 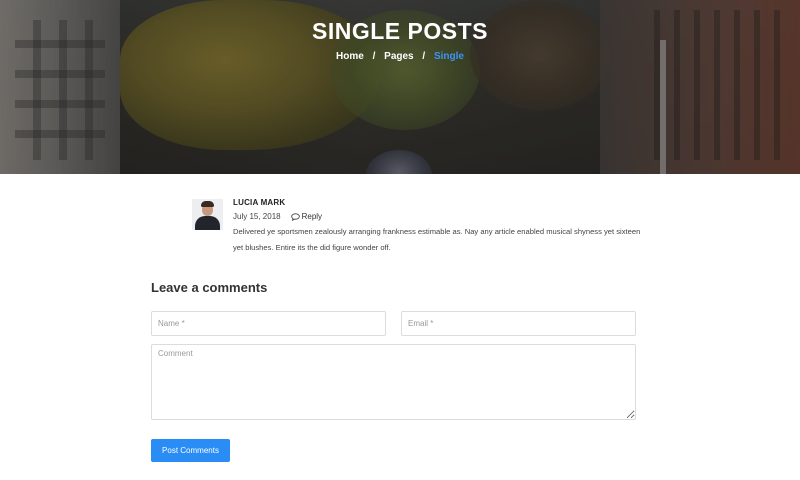 I want to click on comment-date: July 15, 2018, so click(x=257, y=216).